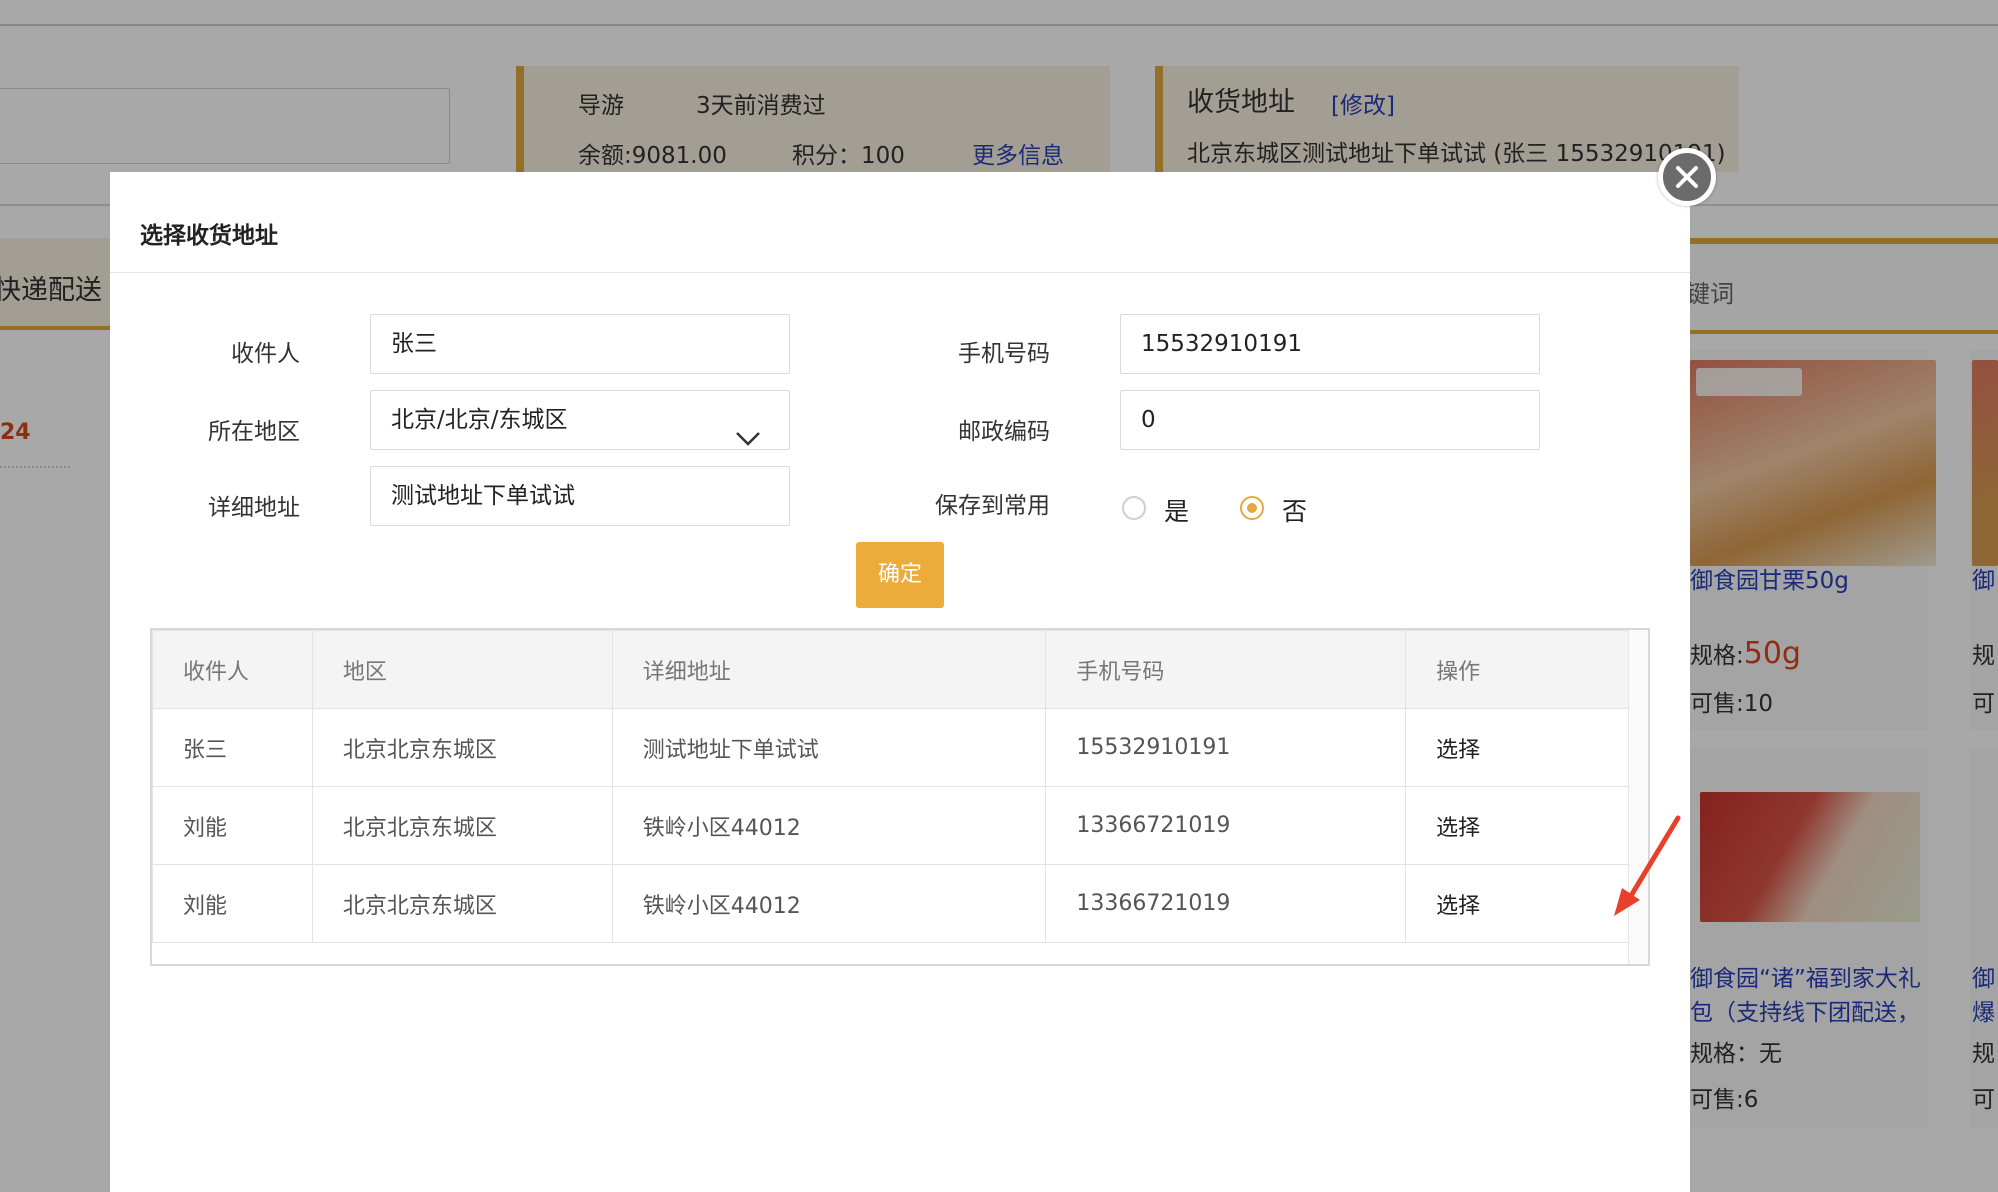 The image size is (1998, 1192). I want to click on region-label: 所在地区, so click(254, 432).